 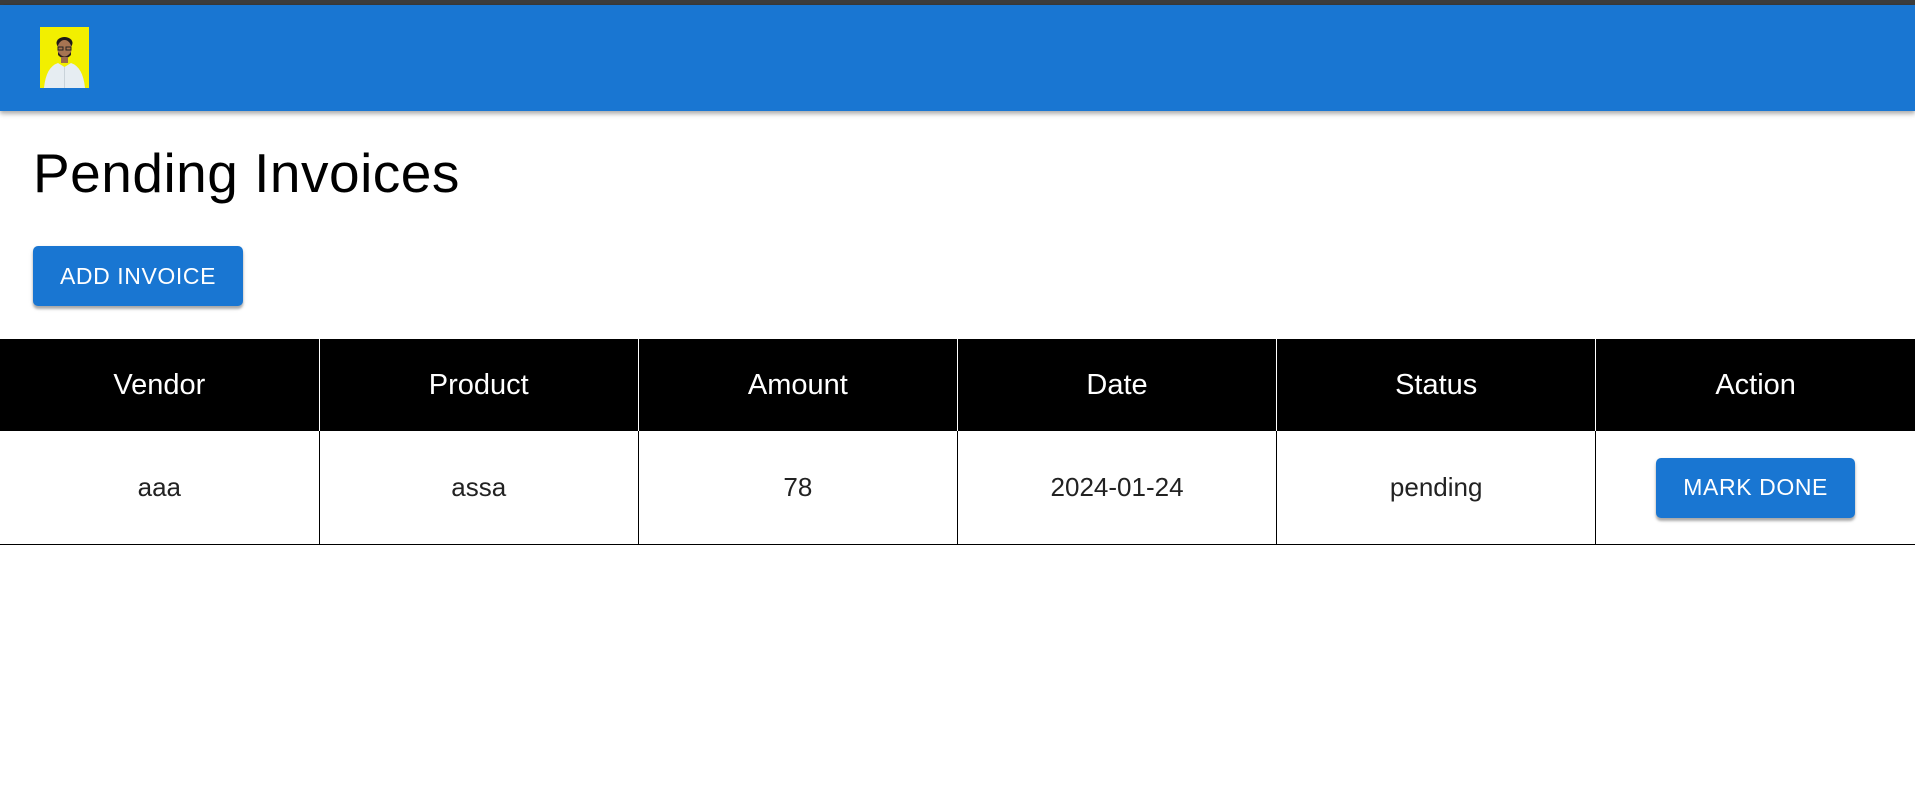 I want to click on table-row: aaa assa 78 2024-01-24 pending MARK DONE, so click(x=957, y=488).